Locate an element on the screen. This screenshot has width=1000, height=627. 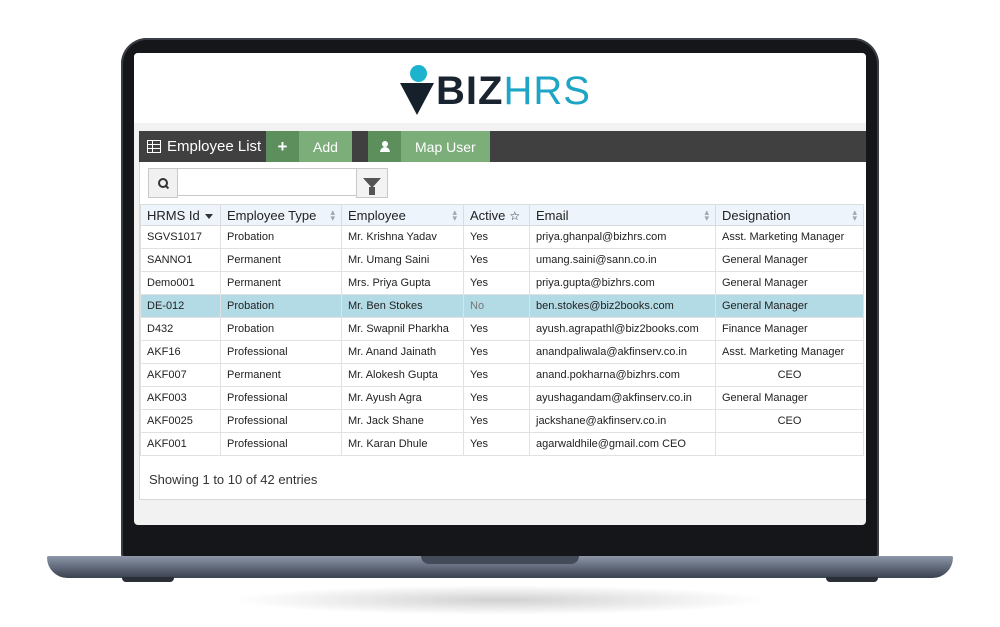
cell-designation is located at coordinates (789, 444).